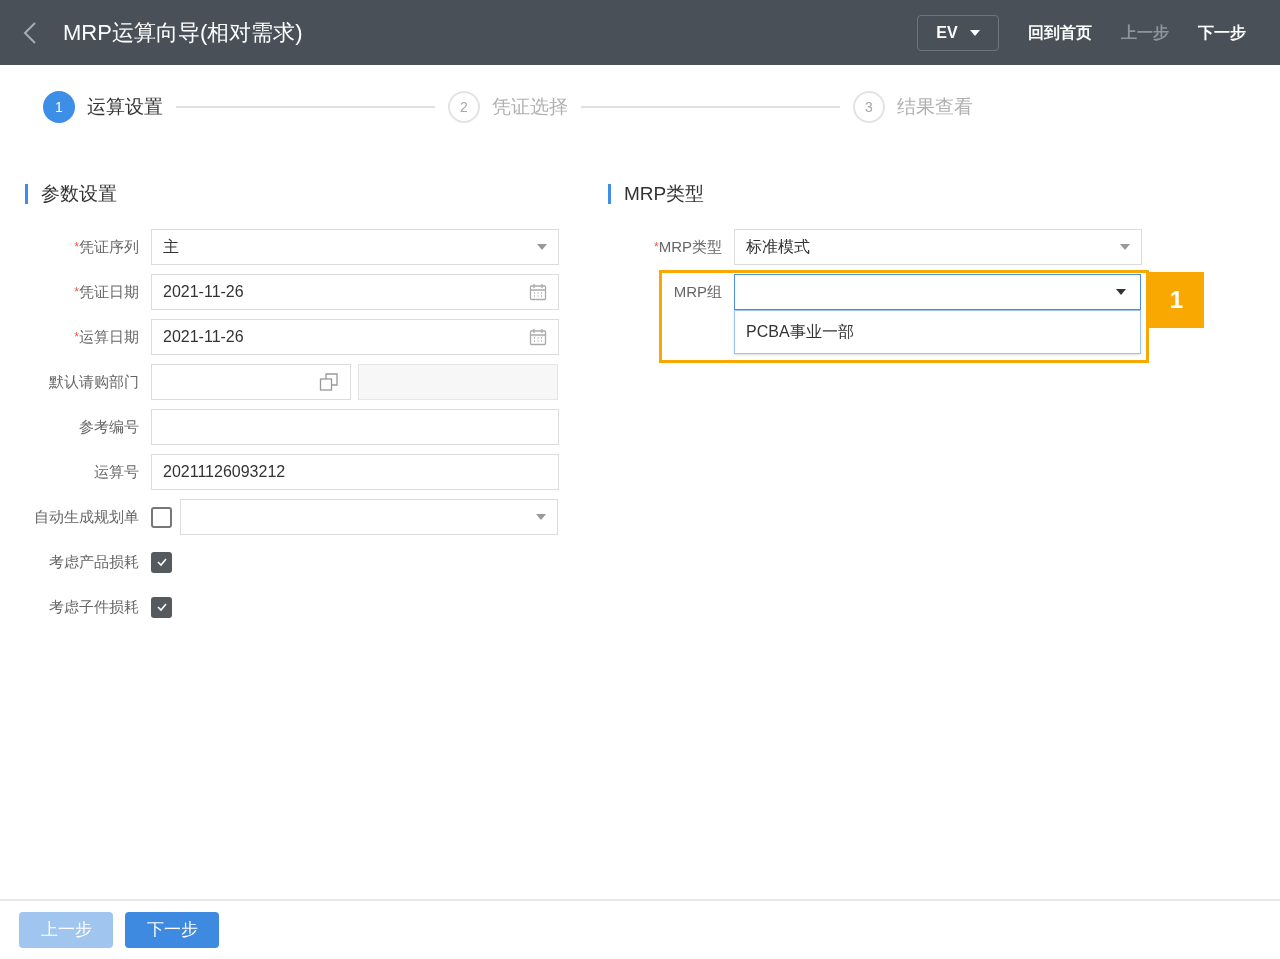 The width and height of the screenshot is (1280, 959). I want to click on select-field: 标准模式, so click(938, 247).